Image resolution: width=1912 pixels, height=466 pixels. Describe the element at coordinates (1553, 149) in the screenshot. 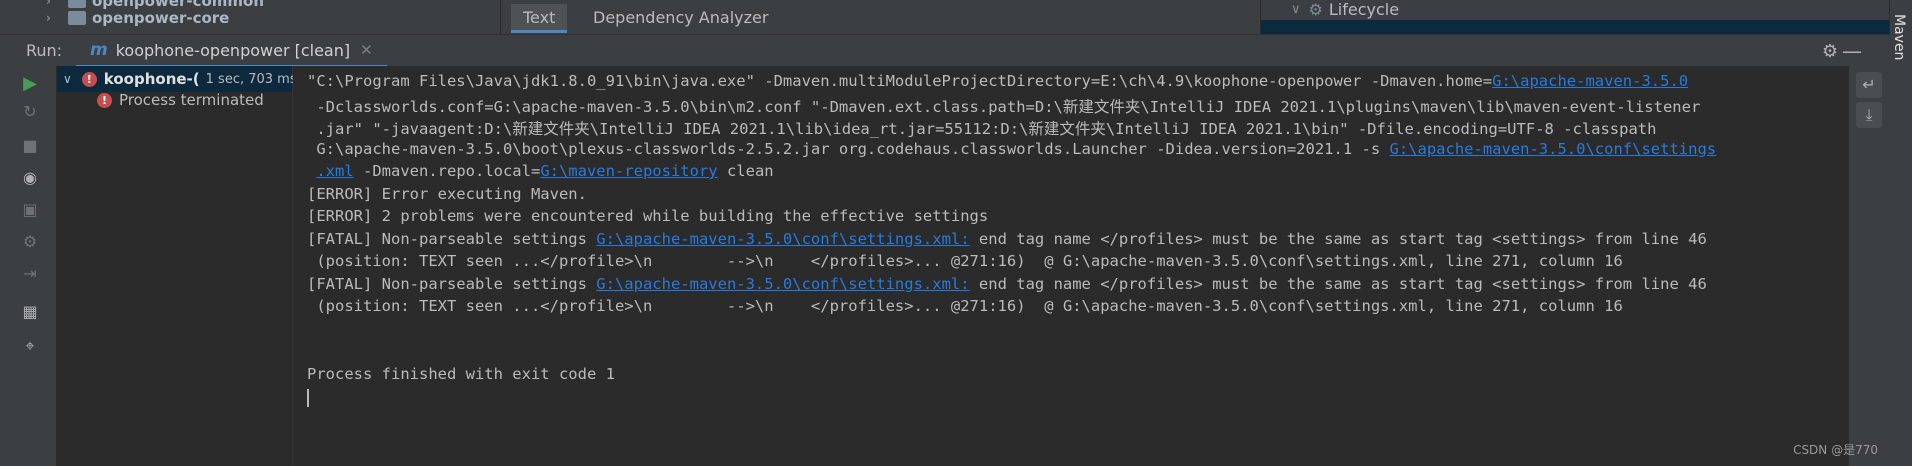

I see `console-path-link: G:\apache-maven-3.5.0\conf\settings` at that location.